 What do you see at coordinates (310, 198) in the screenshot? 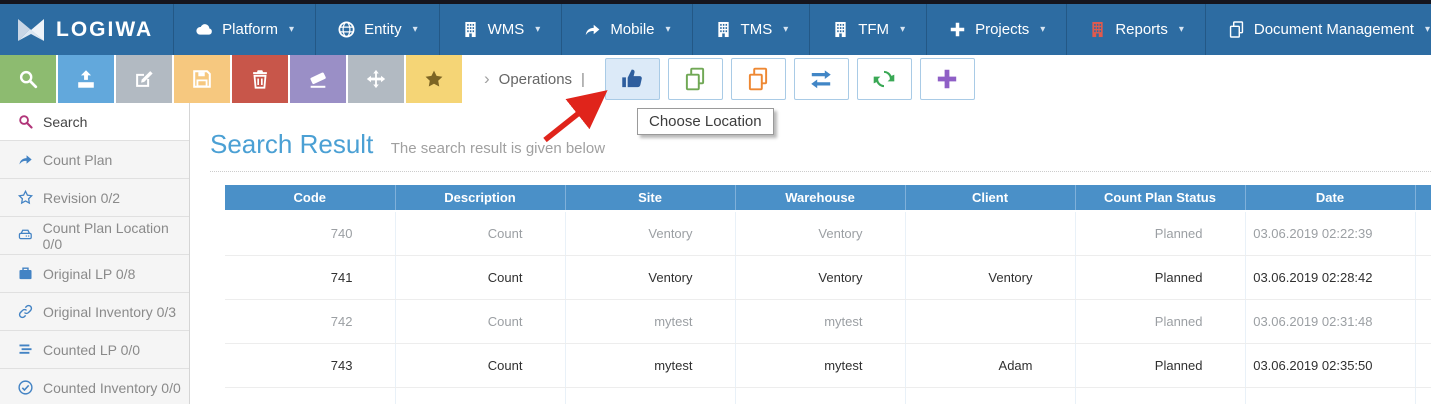
I see `table-header-code: Code` at bounding box center [310, 198].